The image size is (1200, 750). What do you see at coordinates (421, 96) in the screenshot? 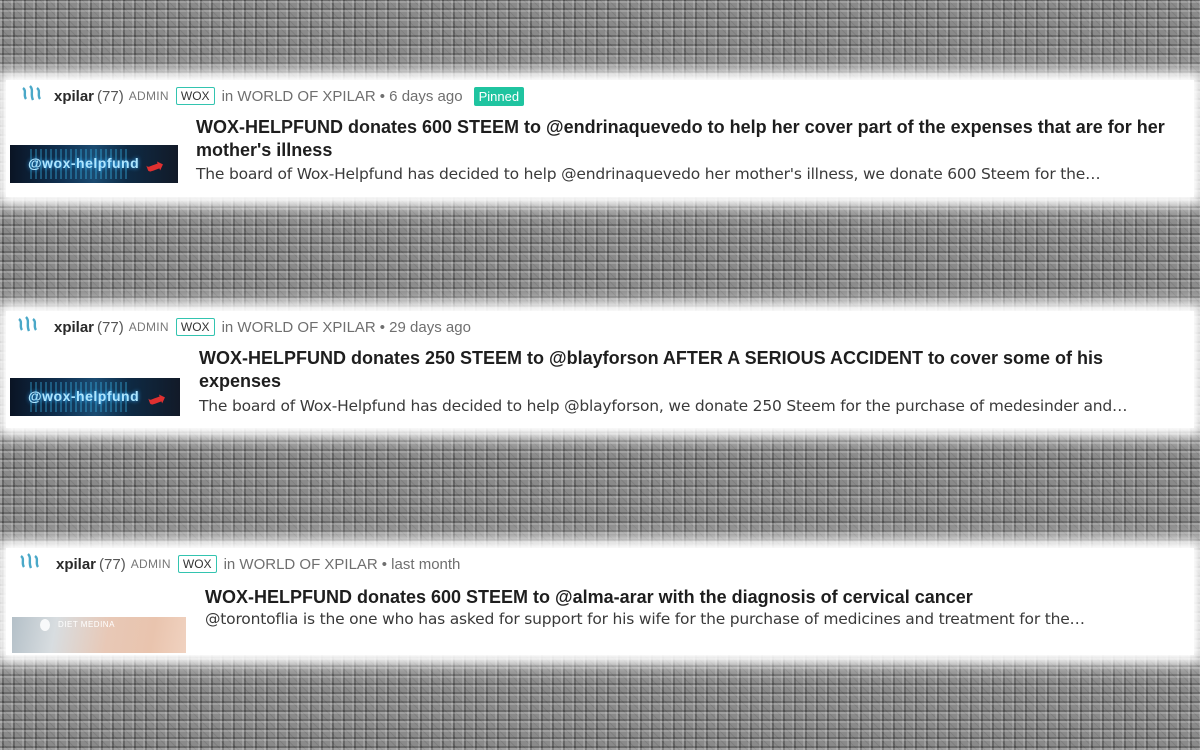
I see `post-time: • 6 days ago` at bounding box center [421, 96].